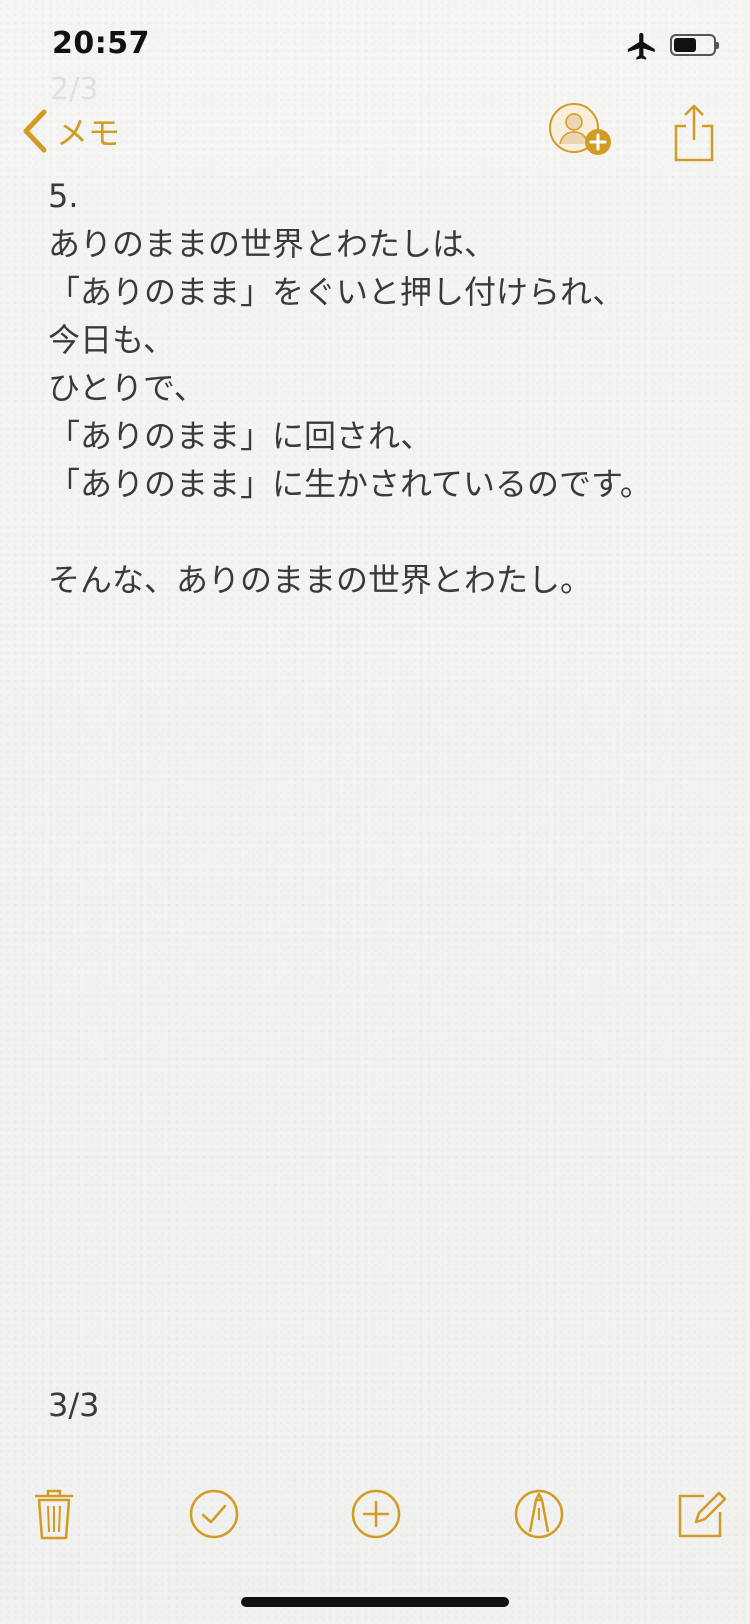 The image size is (750, 1624). What do you see at coordinates (375, 45) in the screenshot?
I see `status-bar: 20:57` at bounding box center [375, 45].